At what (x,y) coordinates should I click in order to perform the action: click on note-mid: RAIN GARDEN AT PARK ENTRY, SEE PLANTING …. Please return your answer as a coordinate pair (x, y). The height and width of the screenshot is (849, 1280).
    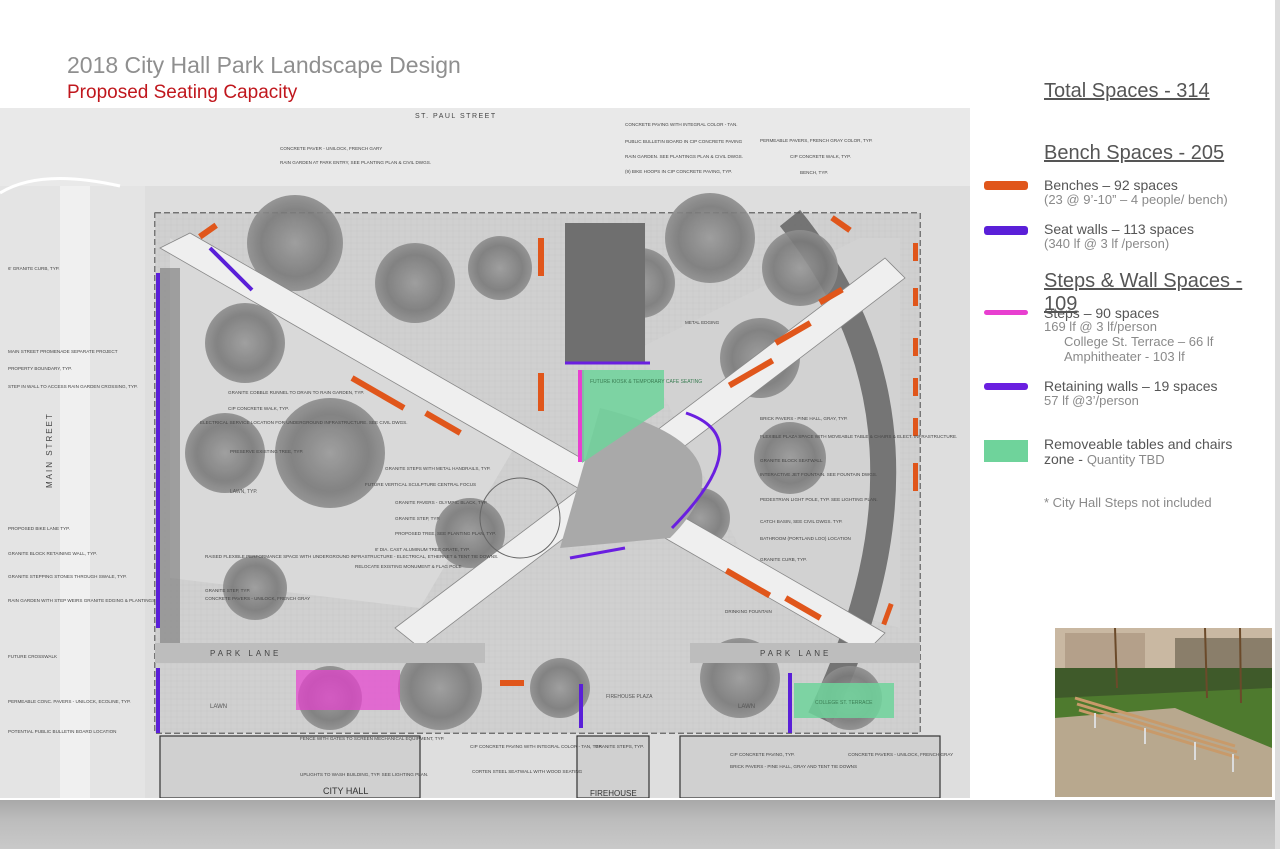
    Looking at the image, I should click on (355, 162).